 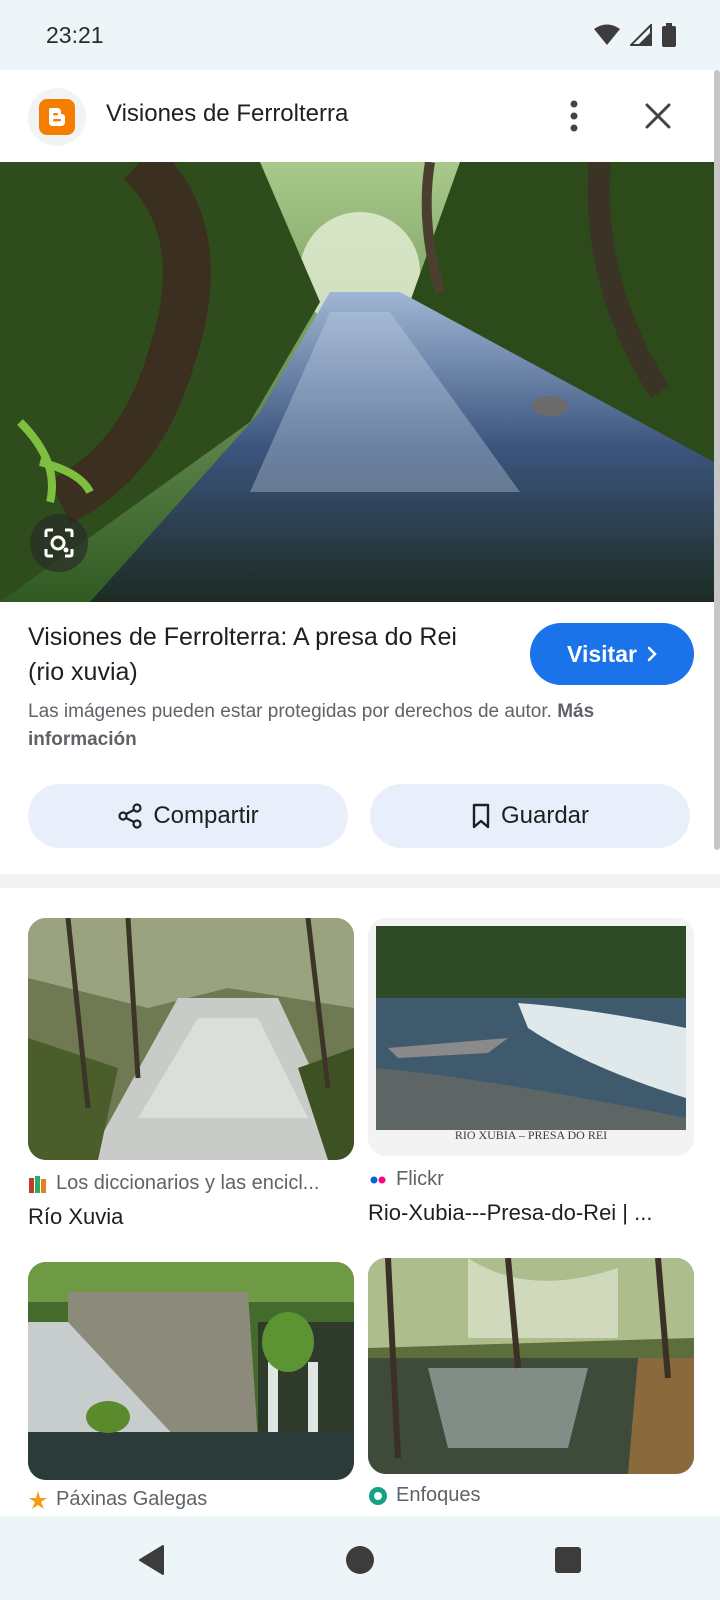 I want to click on back-icon, so click(x=151, y=1560).